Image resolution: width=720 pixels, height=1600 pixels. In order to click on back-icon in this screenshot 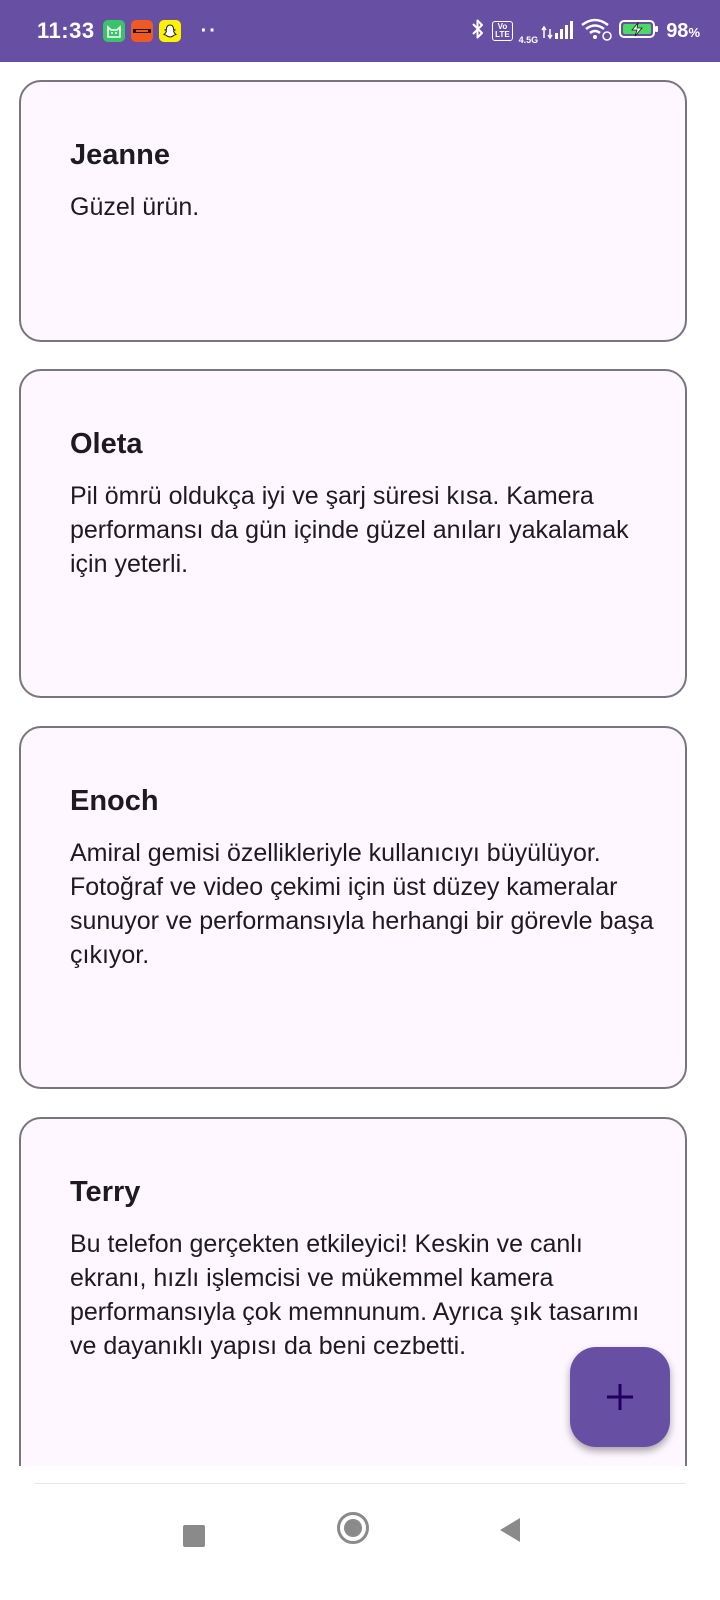, I will do `click(510, 1530)`.